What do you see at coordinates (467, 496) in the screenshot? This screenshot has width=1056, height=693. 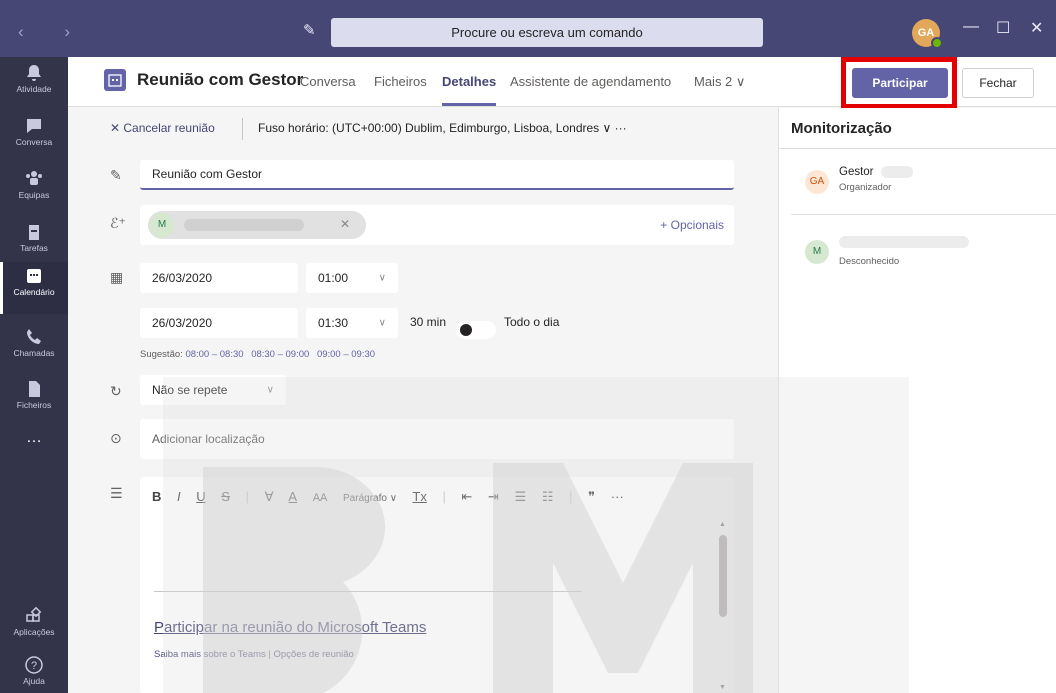 I see `outdent-button: ⇤` at bounding box center [467, 496].